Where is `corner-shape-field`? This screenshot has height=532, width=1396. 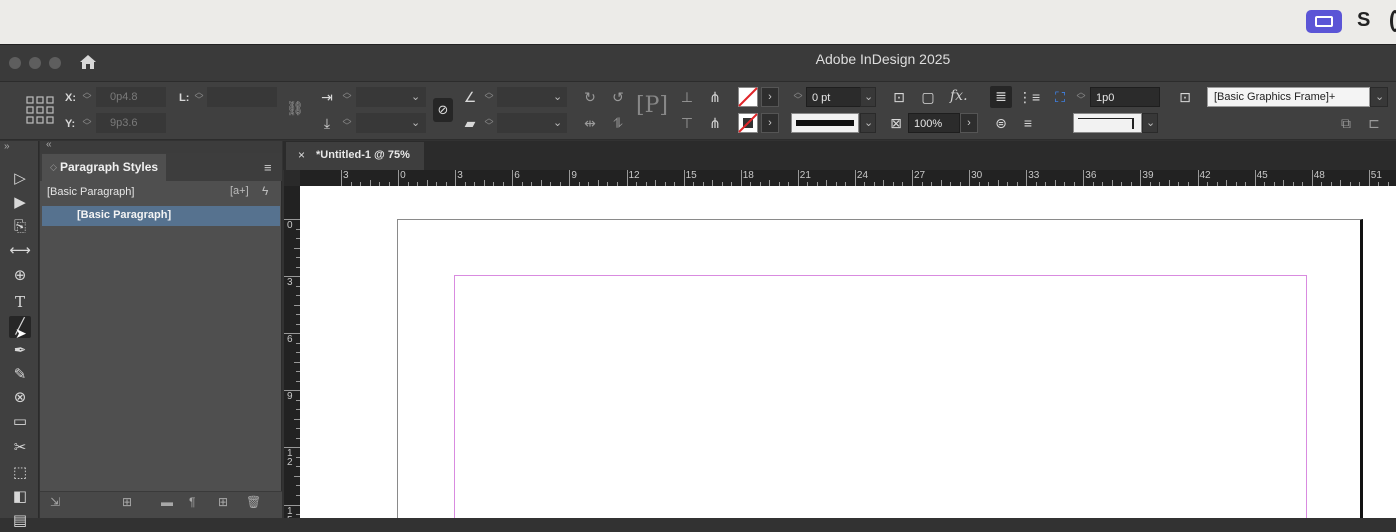
corner-shape-field is located at coordinates (1107, 123).